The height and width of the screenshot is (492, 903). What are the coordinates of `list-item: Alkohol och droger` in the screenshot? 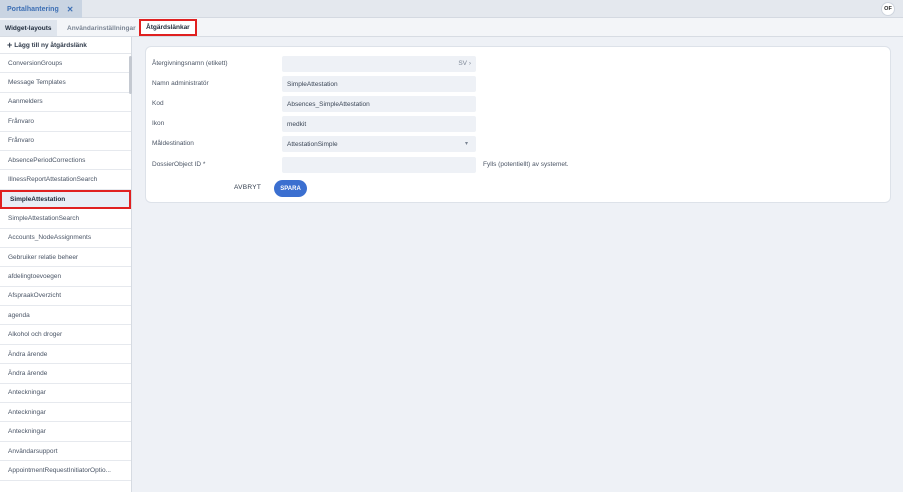 It's located at (65, 335).